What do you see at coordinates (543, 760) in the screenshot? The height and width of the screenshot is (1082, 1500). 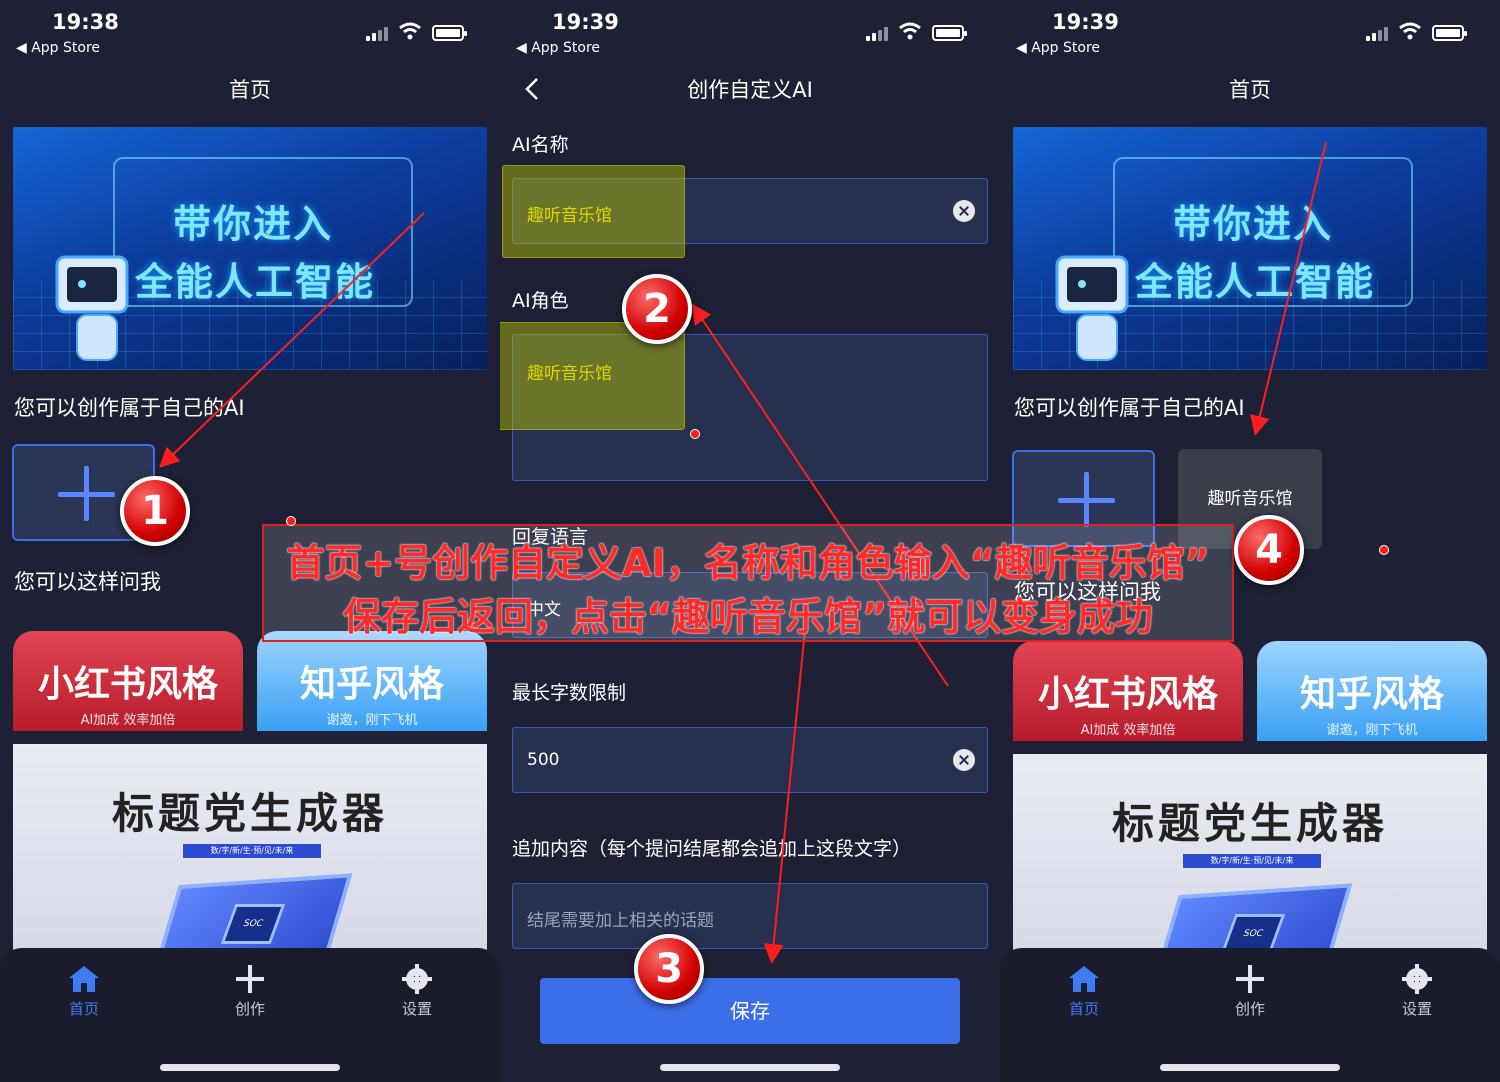 I see `max-length-value: 500` at bounding box center [543, 760].